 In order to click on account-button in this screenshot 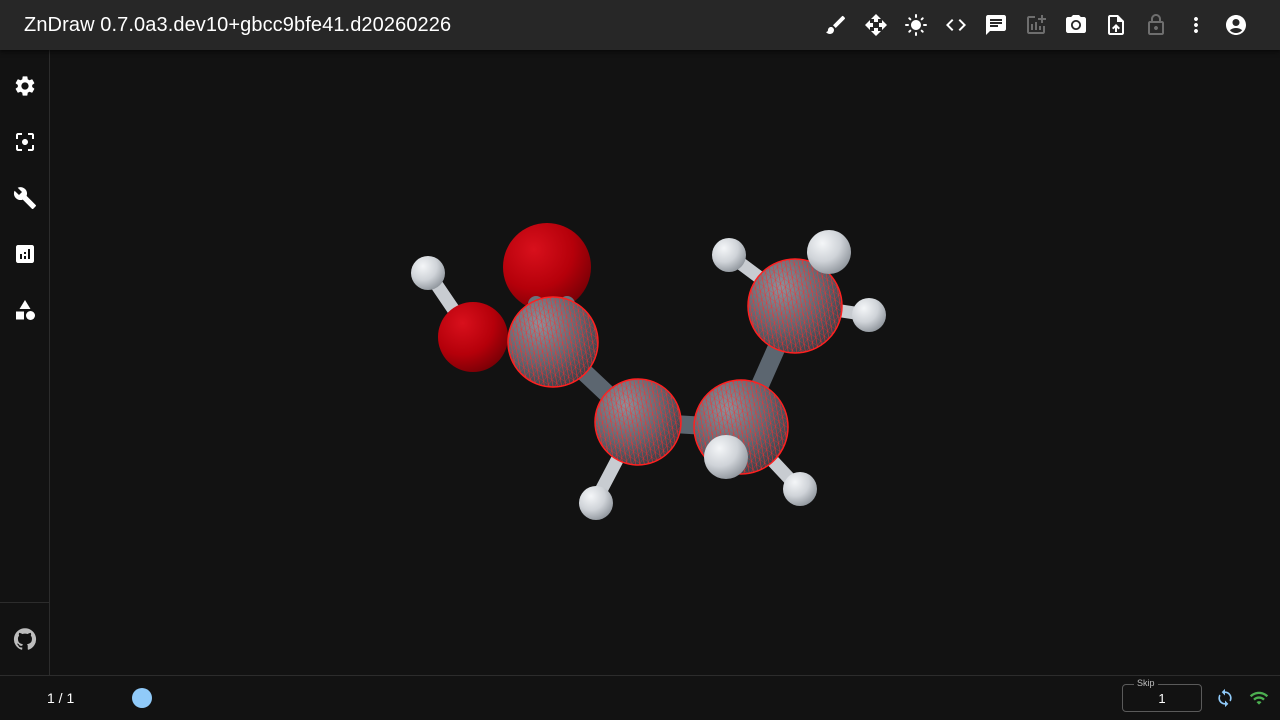, I will do `click(1236, 25)`.